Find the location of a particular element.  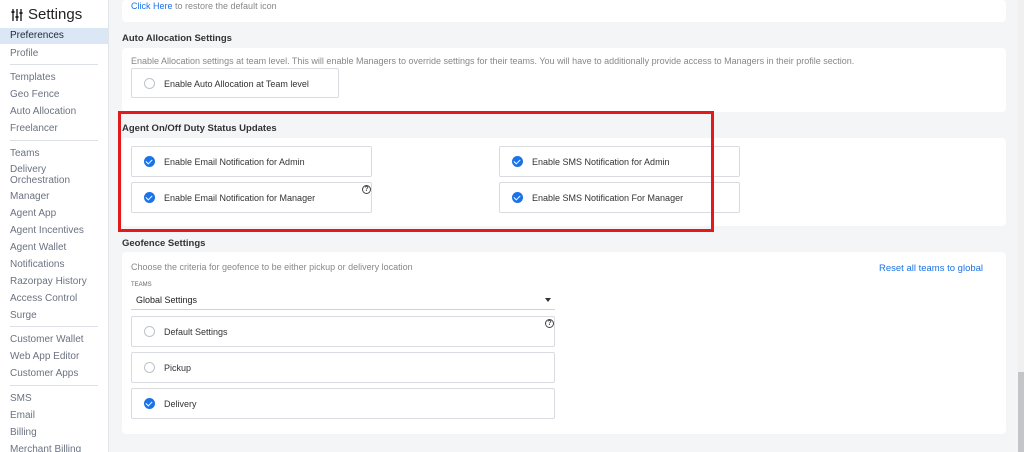

sliders-icon is located at coordinates (17, 14).